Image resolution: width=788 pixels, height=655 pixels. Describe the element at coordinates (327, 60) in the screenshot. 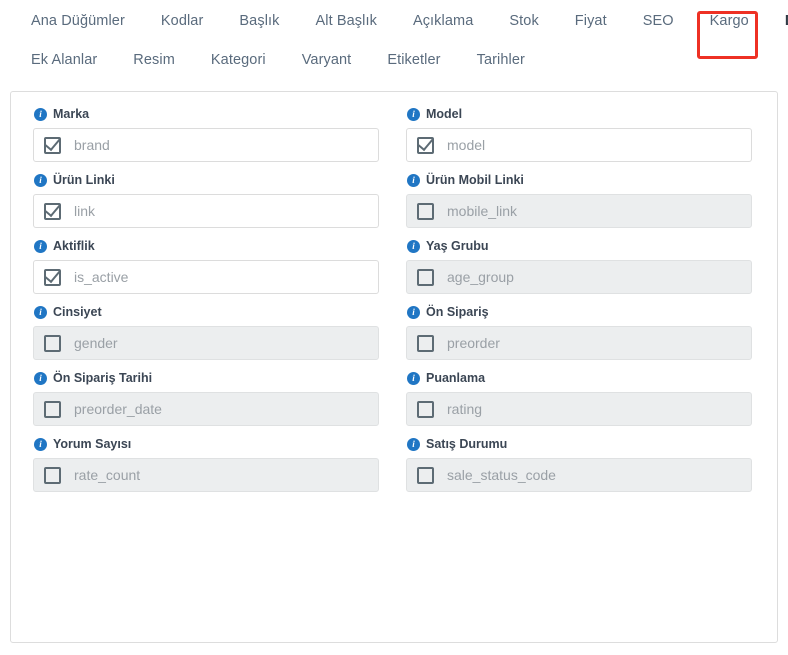

I see `tab-varyant: Varyant` at that location.